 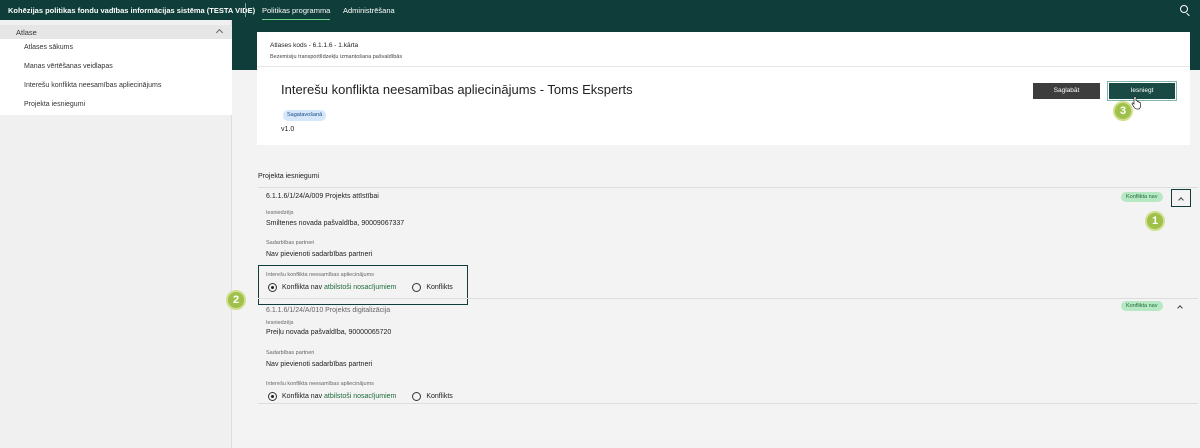 What do you see at coordinates (335, 223) in the screenshot?
I see `applicant-value: Smiltenes novada pašvaldība, 90009067337` at bounding box center [335, 223].